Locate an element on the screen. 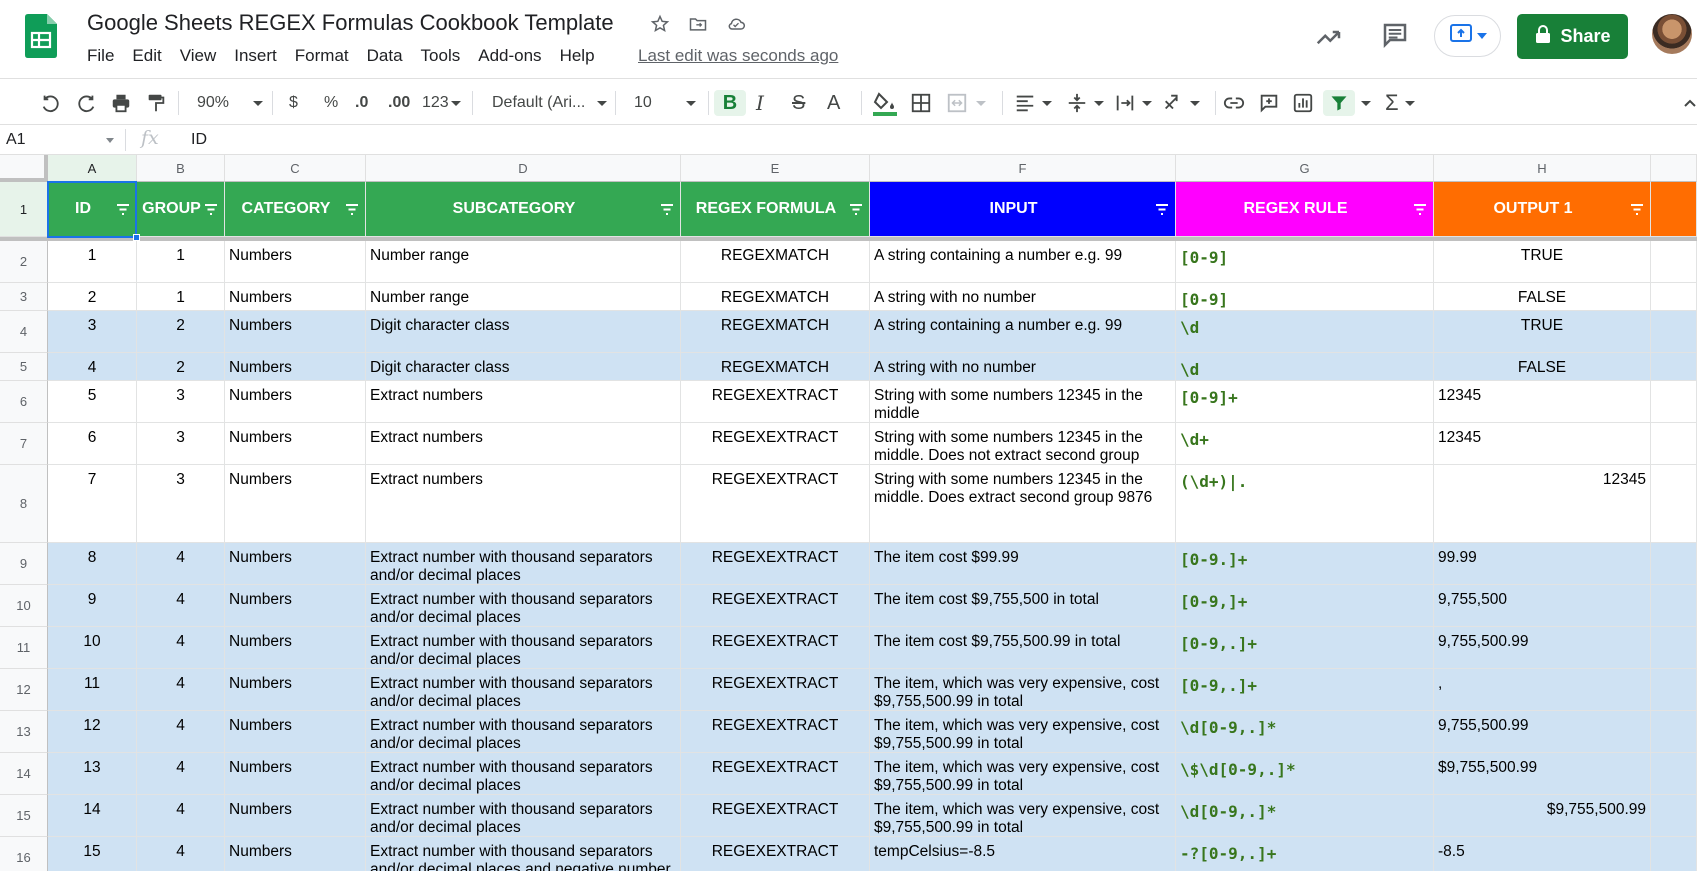 This screenshot has width=1697, height=871. cell-output: 9,755,500.99 is located at coordinates (1542, 732).